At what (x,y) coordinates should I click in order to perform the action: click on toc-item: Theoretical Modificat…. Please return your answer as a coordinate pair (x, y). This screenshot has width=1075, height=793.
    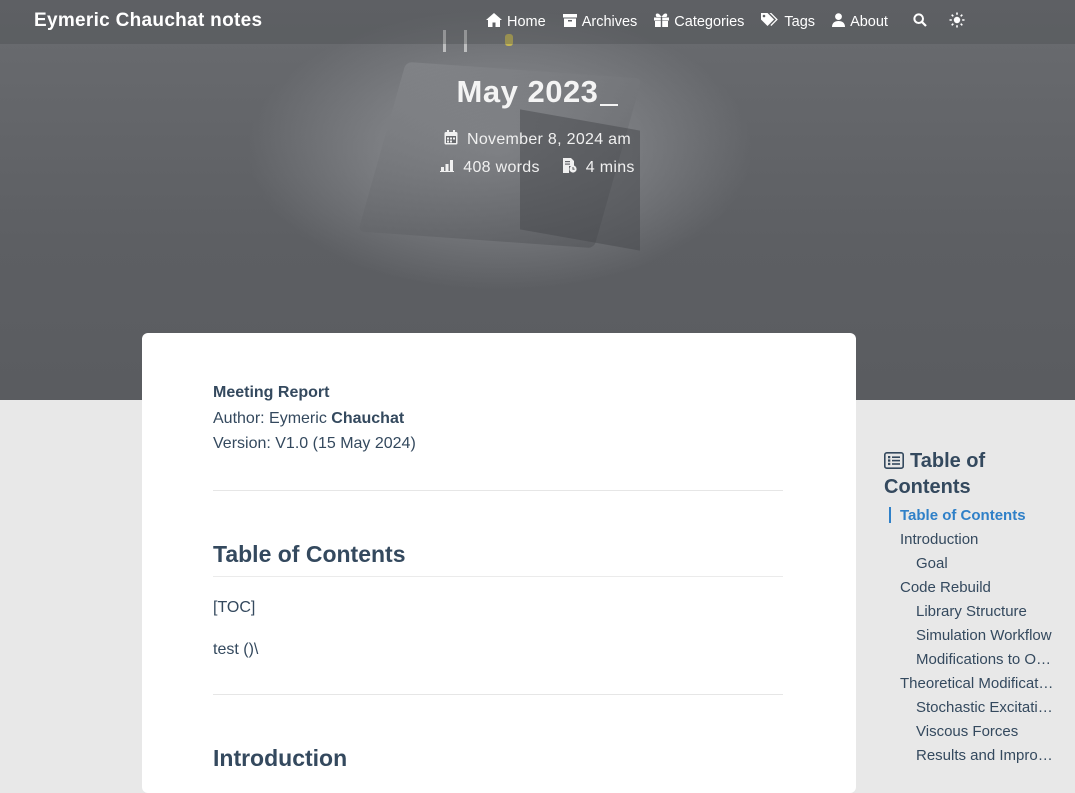
    Looking at the image, I should click on (986, 683).